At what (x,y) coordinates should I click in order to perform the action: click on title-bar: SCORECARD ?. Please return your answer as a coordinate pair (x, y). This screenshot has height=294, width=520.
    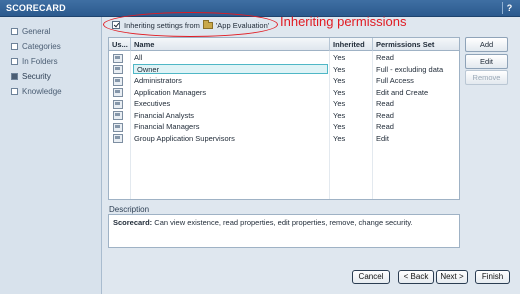
    Looking at the image, I should click on (260, 8).